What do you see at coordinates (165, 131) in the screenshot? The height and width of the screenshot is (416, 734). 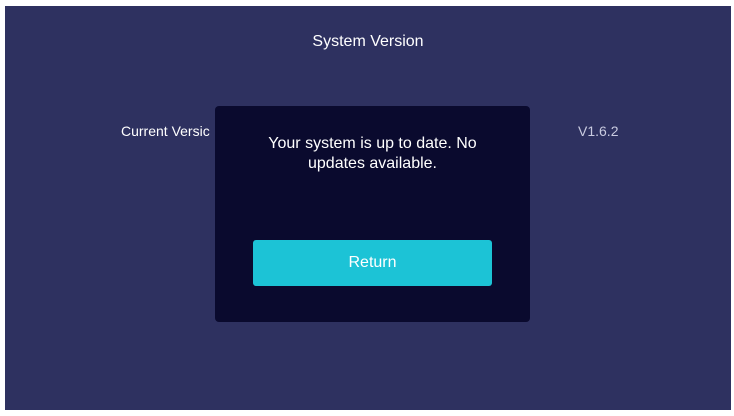 I see `current-version-label: Current Versic` at bounding box center [165, 131].